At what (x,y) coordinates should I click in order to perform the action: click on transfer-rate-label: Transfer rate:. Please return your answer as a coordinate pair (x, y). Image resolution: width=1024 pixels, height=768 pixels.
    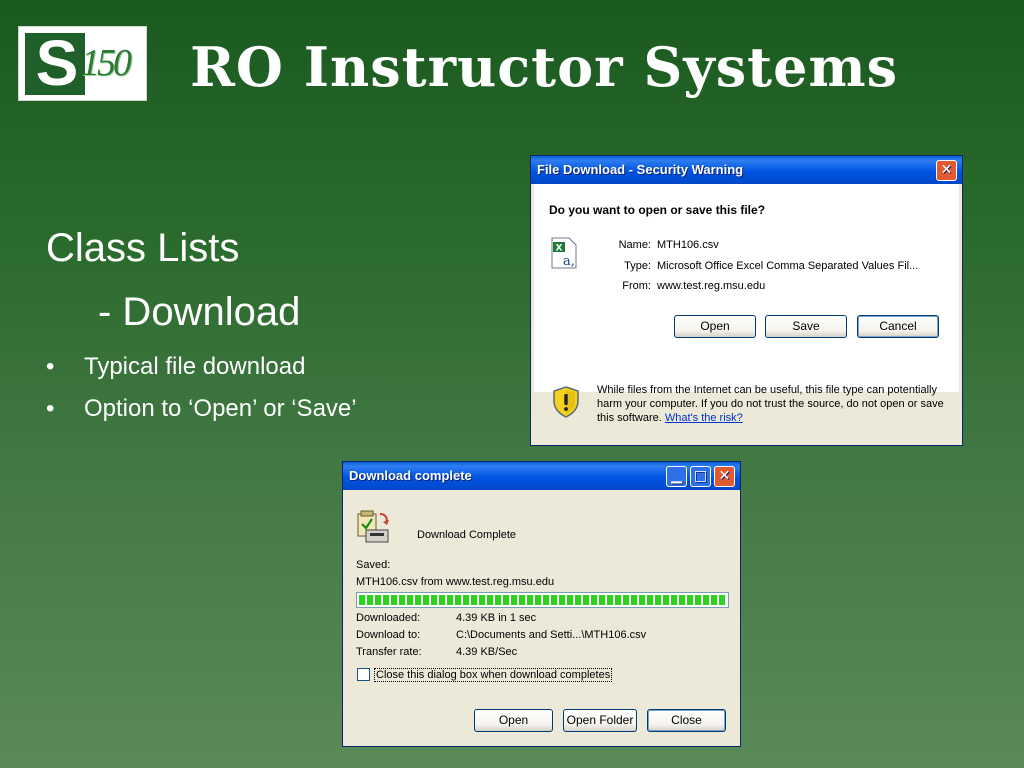
    Looking at the image, I should click on (389, 652).